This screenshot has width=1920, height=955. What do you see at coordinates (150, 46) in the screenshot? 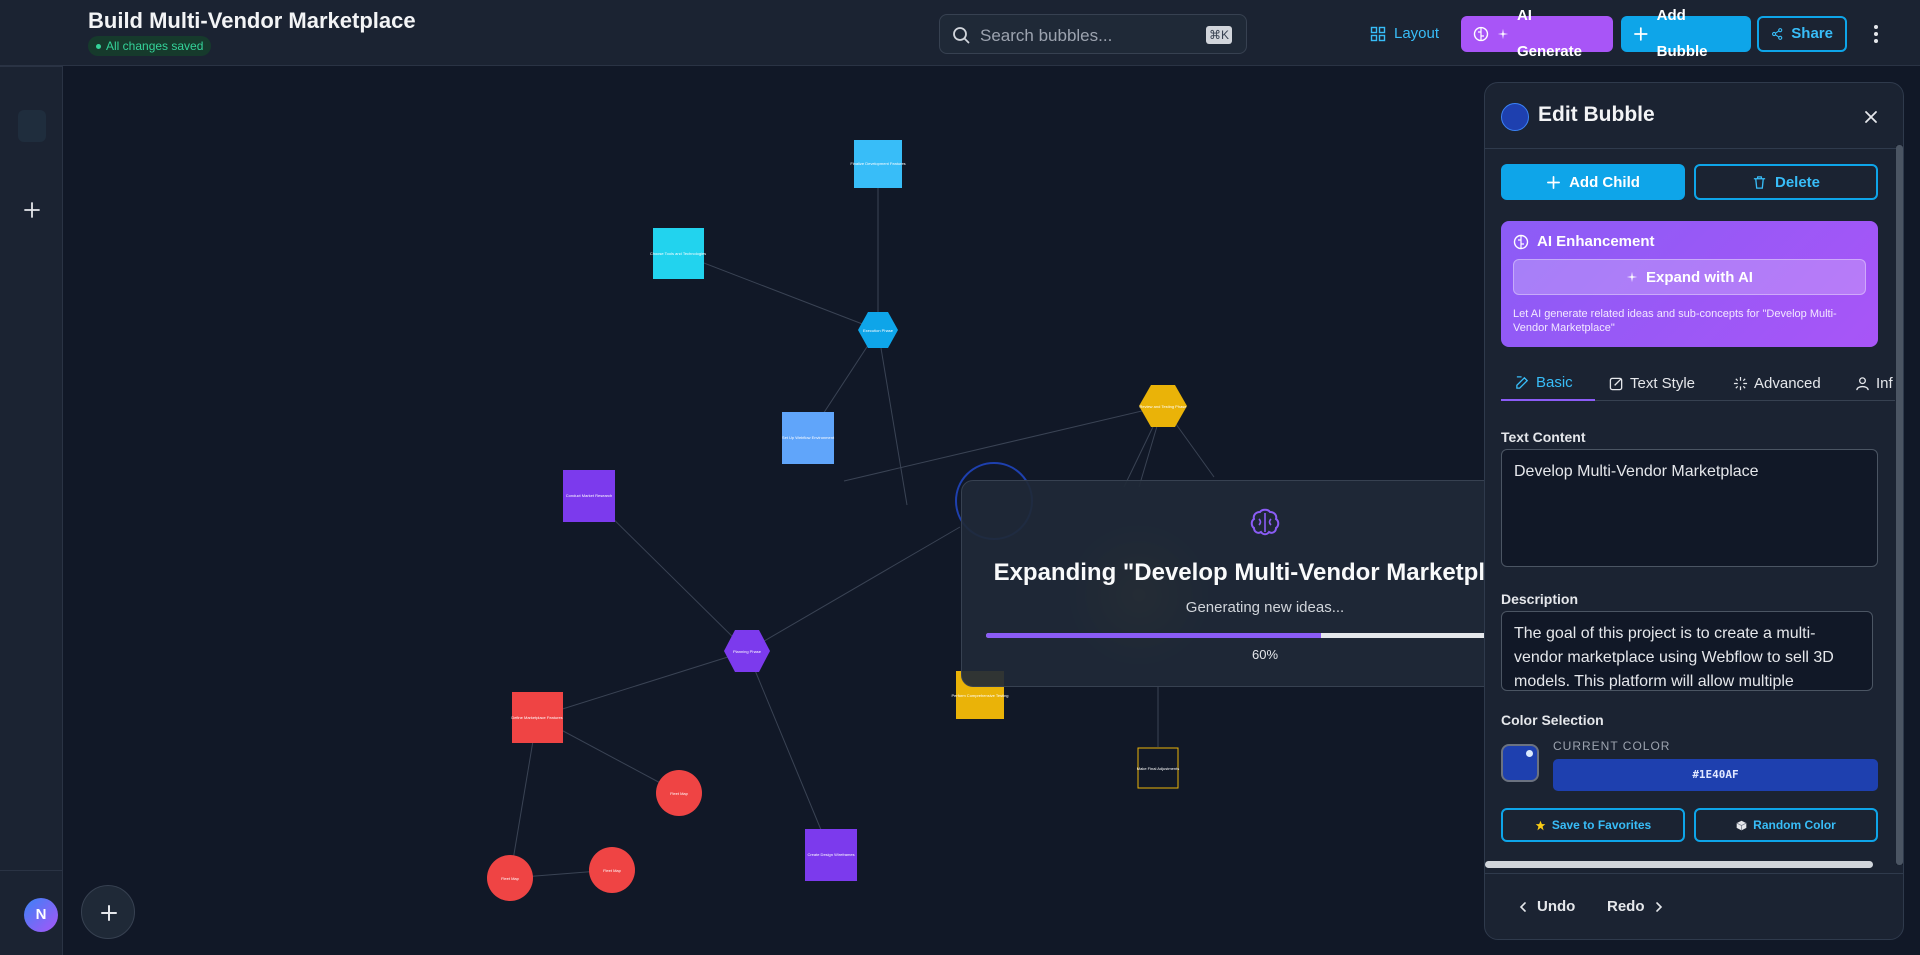
I see `saved-status-badge: All changes saved` at bounding box center [150, 46].